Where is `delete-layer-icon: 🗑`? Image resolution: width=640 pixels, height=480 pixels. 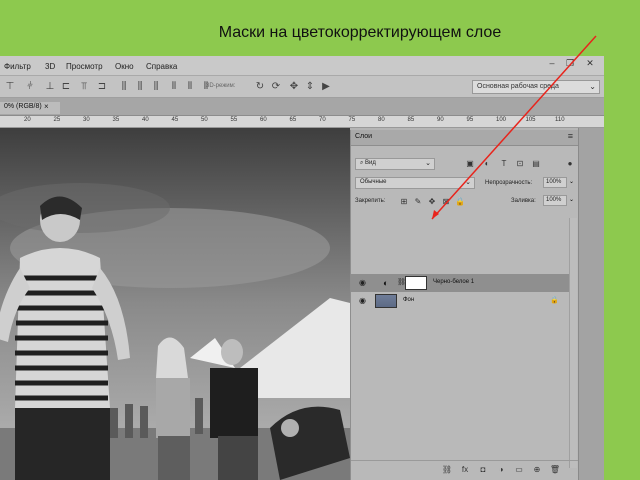 delete-layer-icon: 🗑 is located at coordinates (555, 470).